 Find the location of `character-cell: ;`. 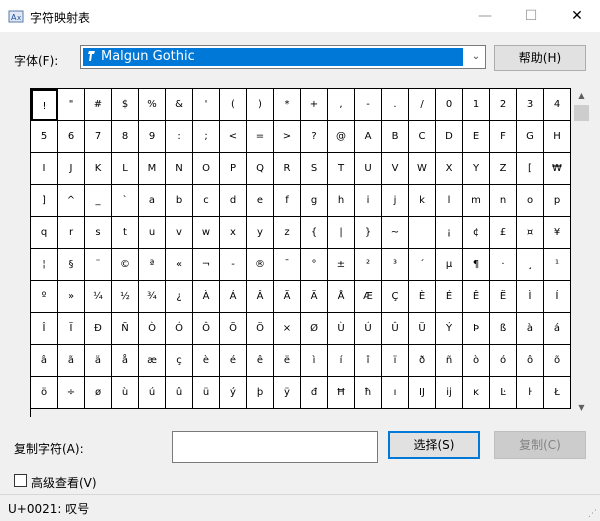

character-cell: ; is located at coordinates (206, 137).